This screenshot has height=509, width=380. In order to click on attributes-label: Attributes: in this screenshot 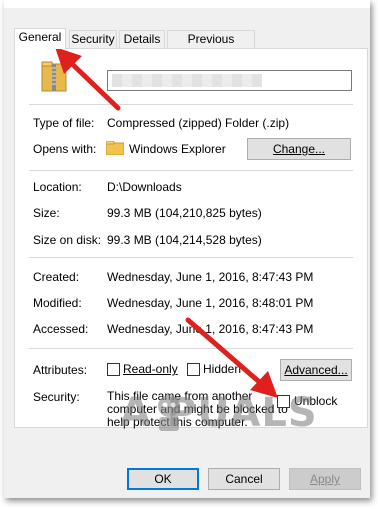, I will do `click(60, 370)`.